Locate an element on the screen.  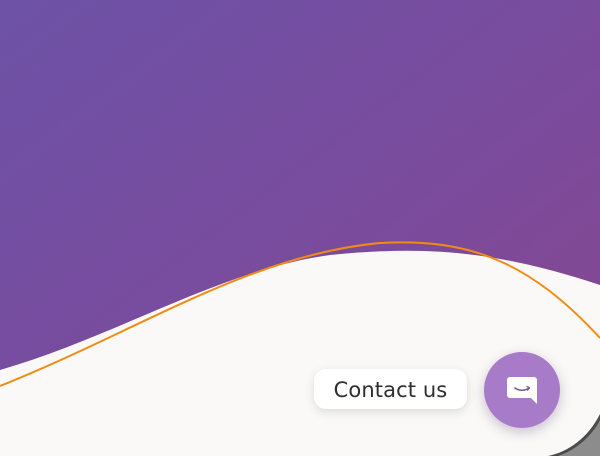
contact-us-label: Contact us is located at coordinates (390, 389).